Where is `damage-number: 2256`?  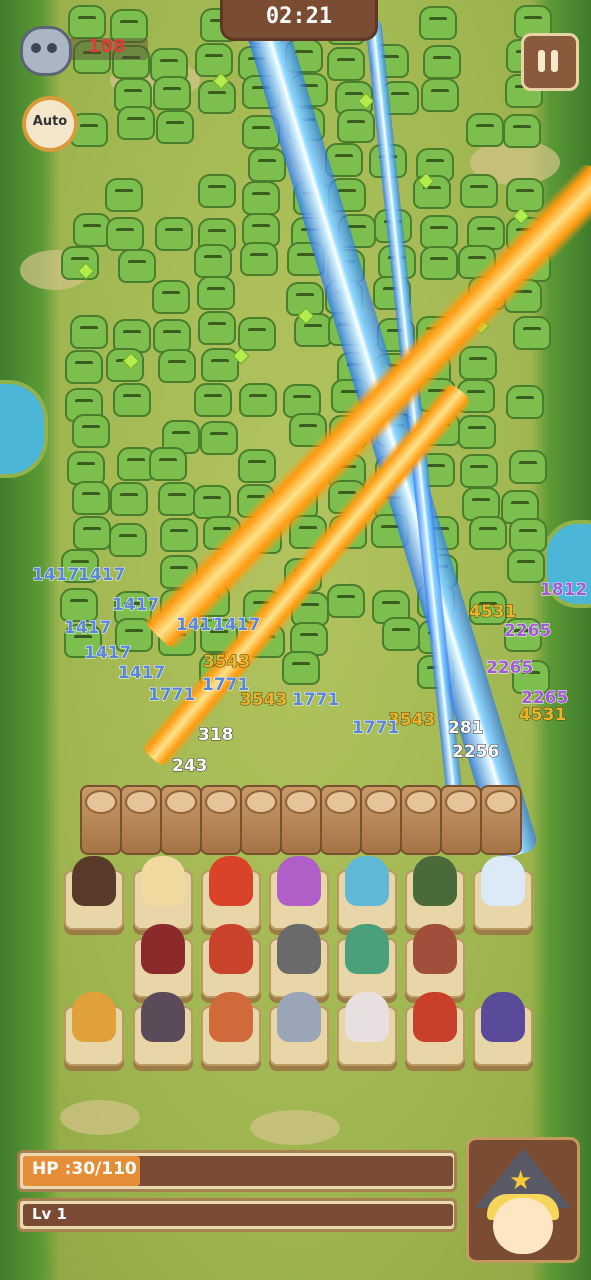
damage-number: 2256 is located at coordinates (475, 752).